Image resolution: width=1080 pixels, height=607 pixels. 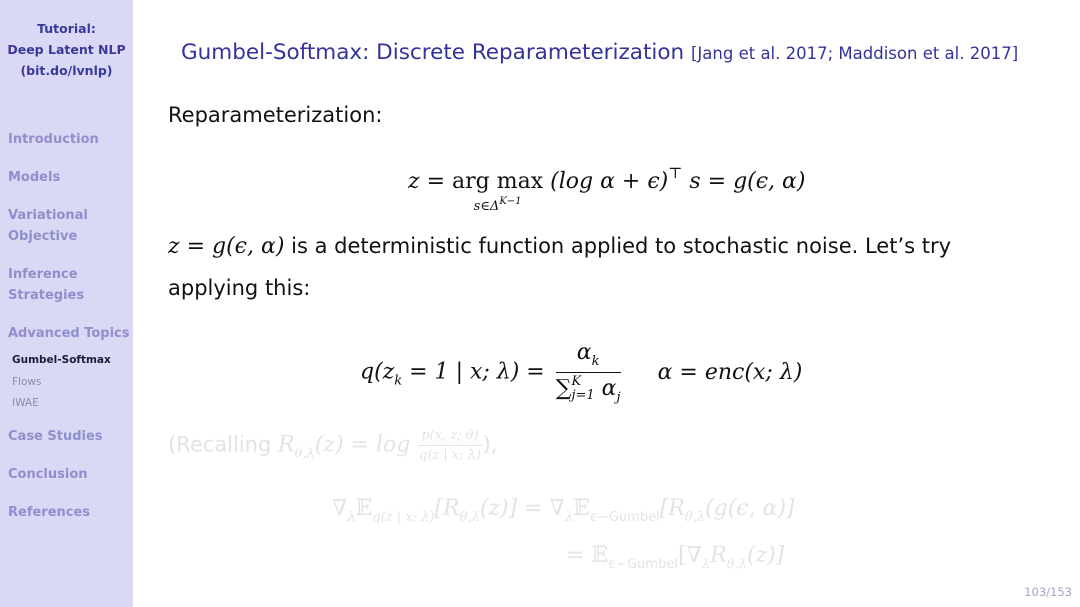 What do you see at coordinates (226, 246) in the screenshot?
I see `inline-math: z = g(ϵ, α)` at bounding box center [226, 246].